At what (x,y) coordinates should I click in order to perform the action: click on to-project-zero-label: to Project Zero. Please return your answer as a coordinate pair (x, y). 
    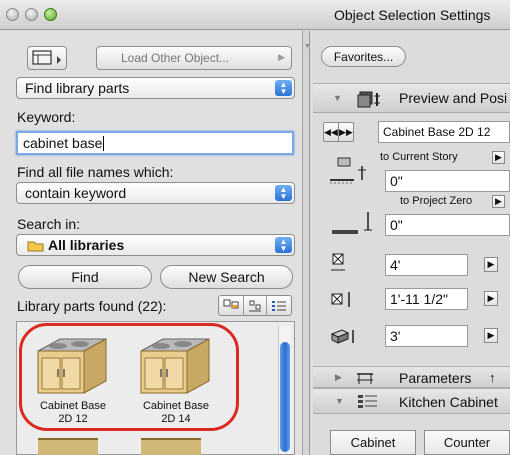
    Looking at the image, I should click on (436, 201).